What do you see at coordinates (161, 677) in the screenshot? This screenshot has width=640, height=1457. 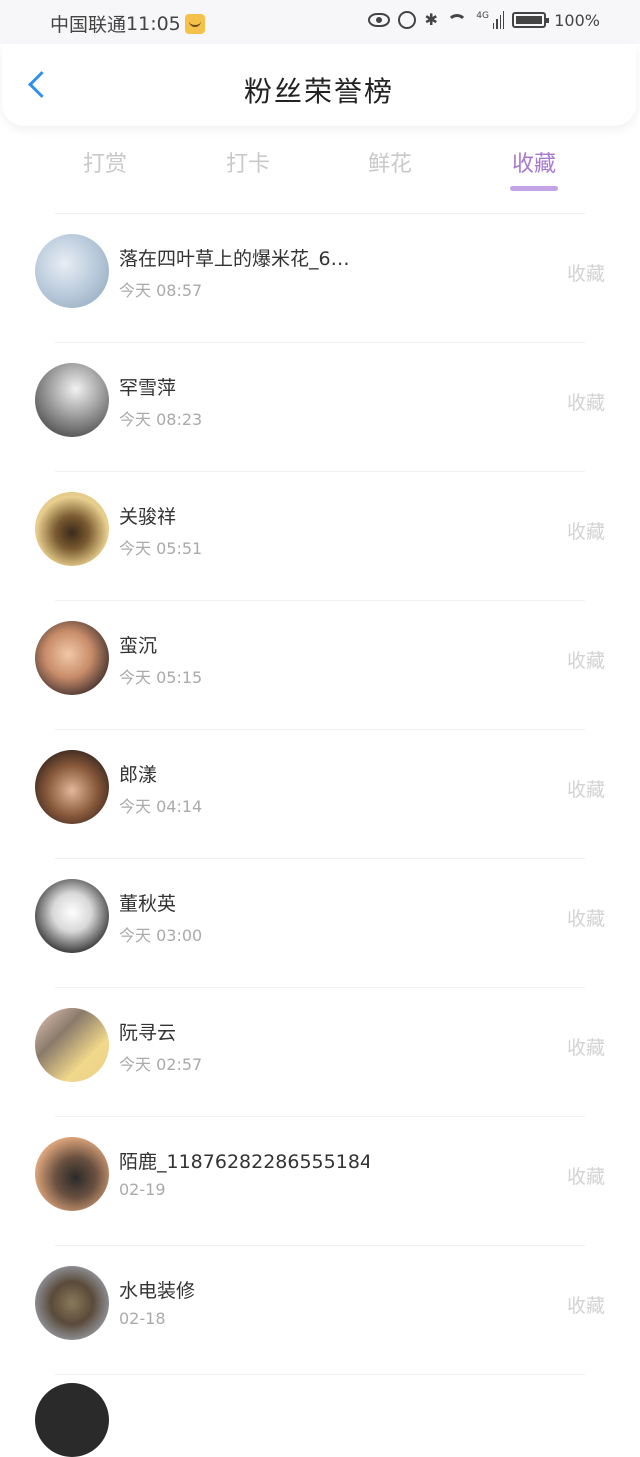 I see `fan-time: 今天 05:15` at bounding box center [161, 677].